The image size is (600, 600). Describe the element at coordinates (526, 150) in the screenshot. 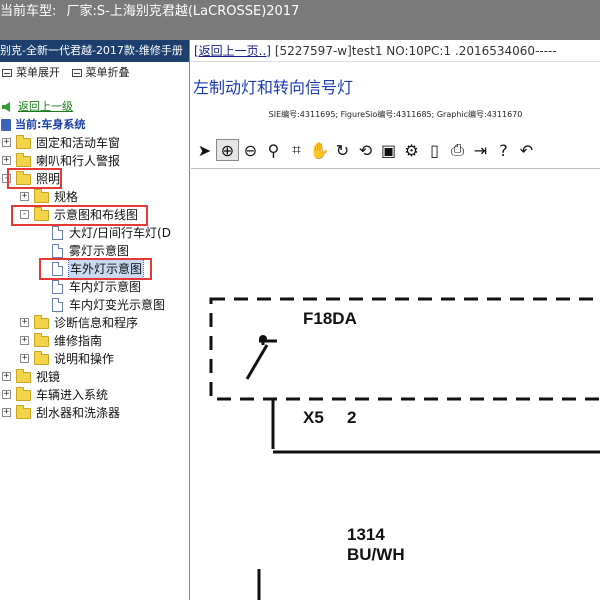

I see `undo-button: ↶` at that location.